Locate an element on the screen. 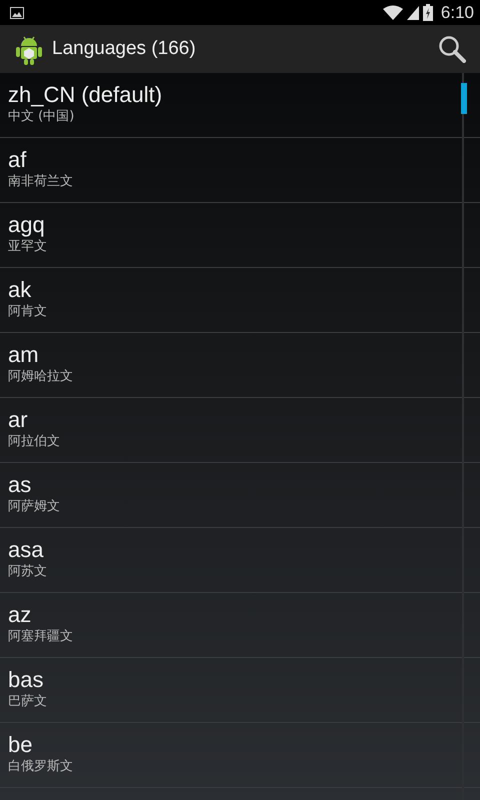  language-item: as 阿萨姆文 is located at coordinates (240, 495).